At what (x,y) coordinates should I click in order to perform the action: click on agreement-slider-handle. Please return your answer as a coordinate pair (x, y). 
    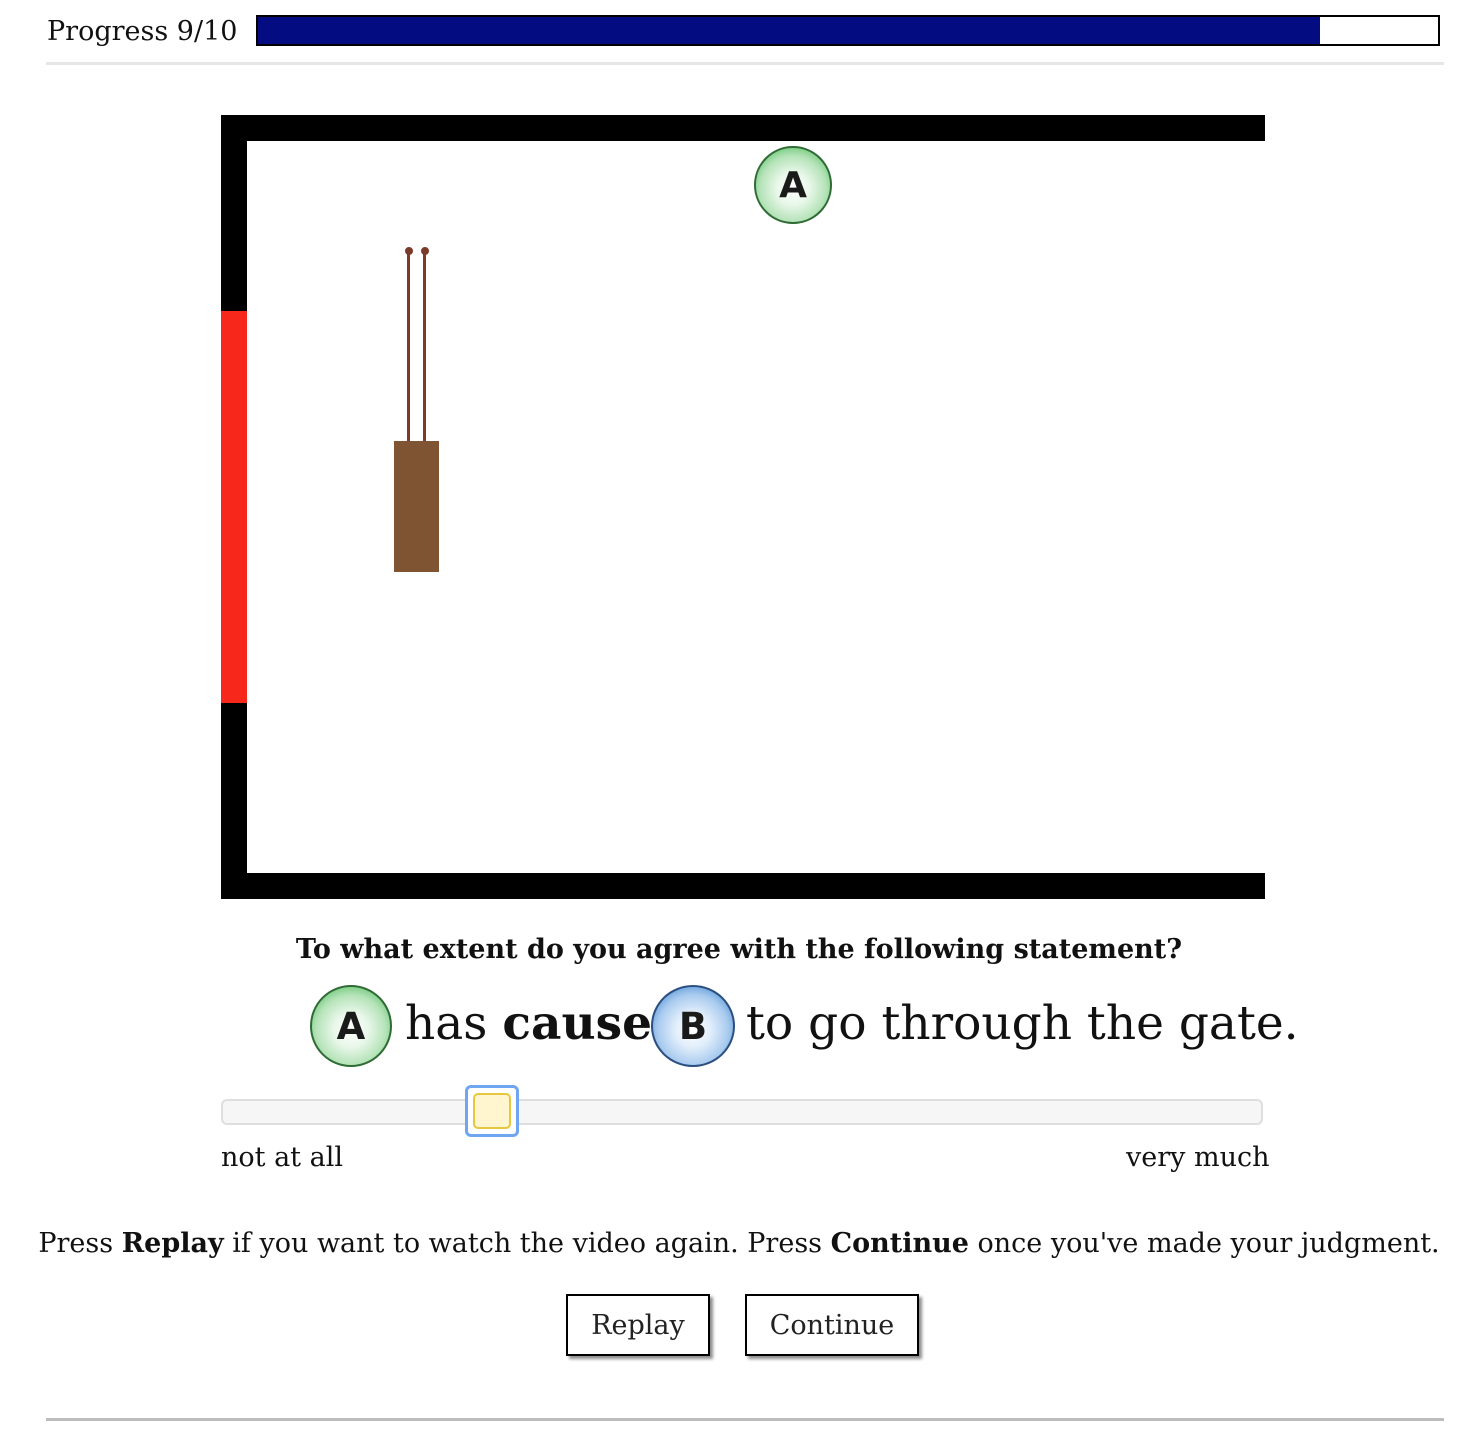
    Looking at the image, I should click on (491, 1111).